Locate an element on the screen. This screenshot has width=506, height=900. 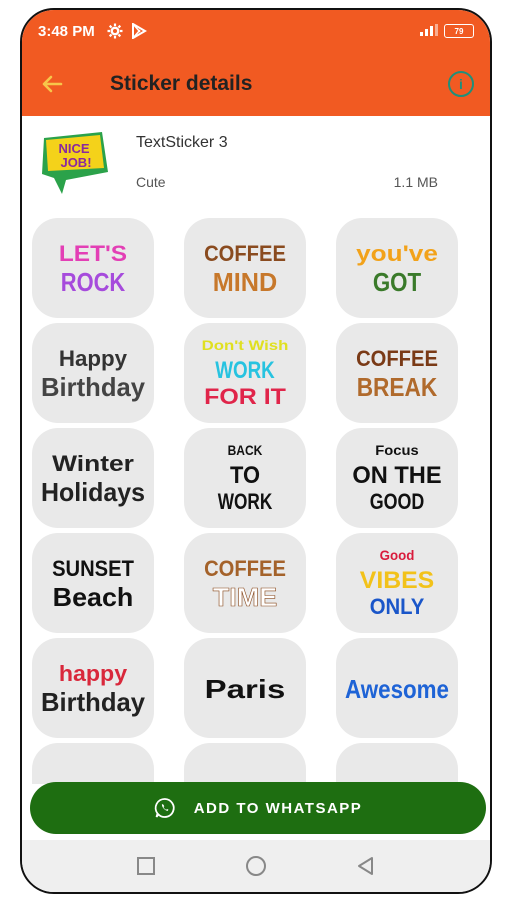
sticker-artwork: COFFEETIME is located at coordinates (245, 584).